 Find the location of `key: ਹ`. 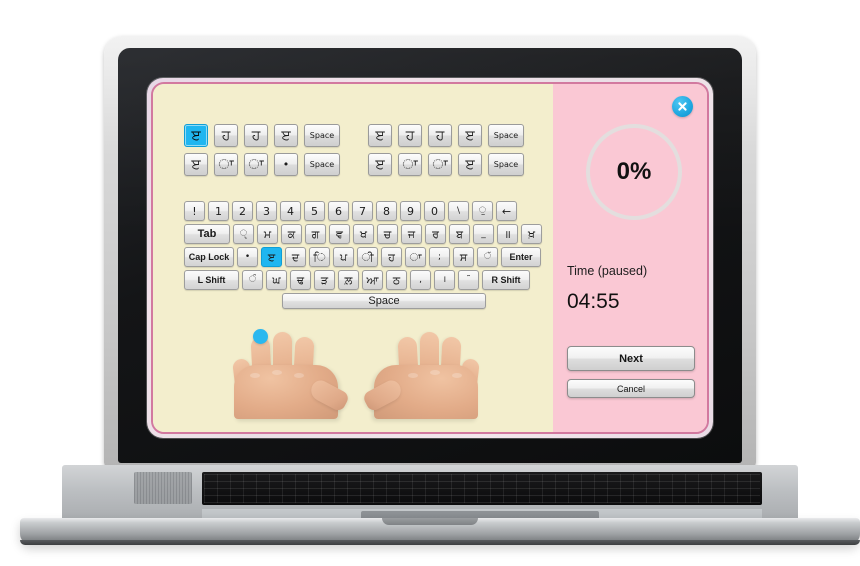

key: ਹ is located at coordinates (391, 257).